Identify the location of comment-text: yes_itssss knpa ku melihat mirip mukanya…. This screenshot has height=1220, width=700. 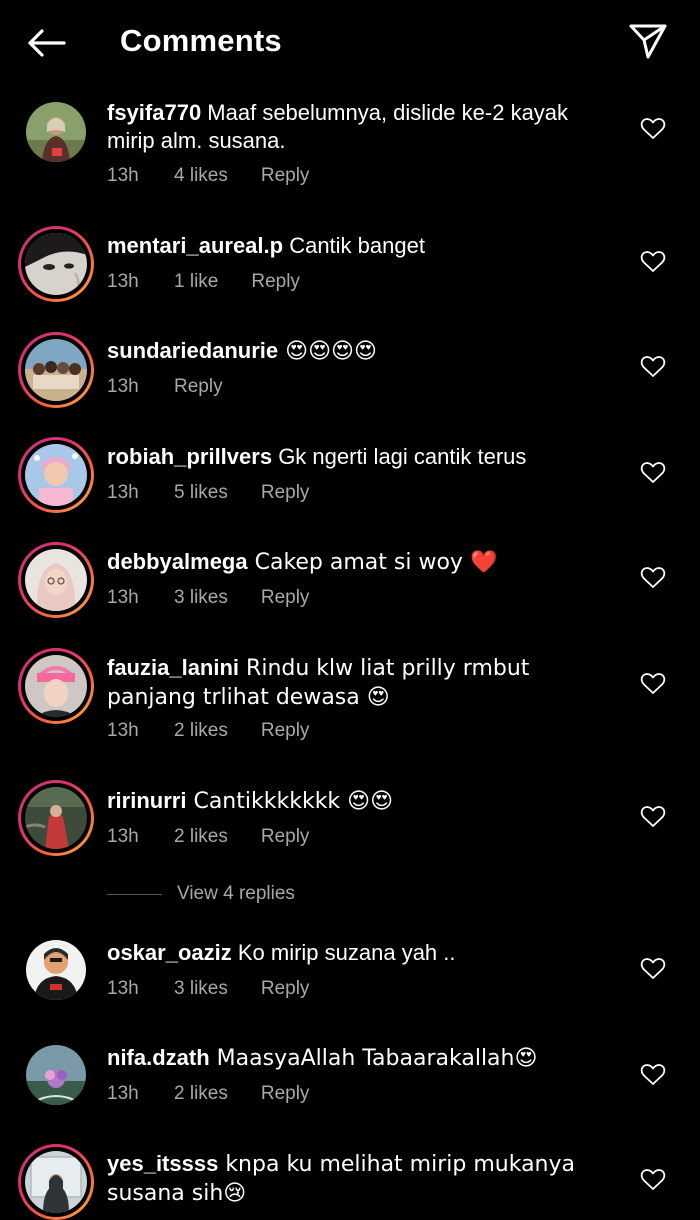
(362, 1179).